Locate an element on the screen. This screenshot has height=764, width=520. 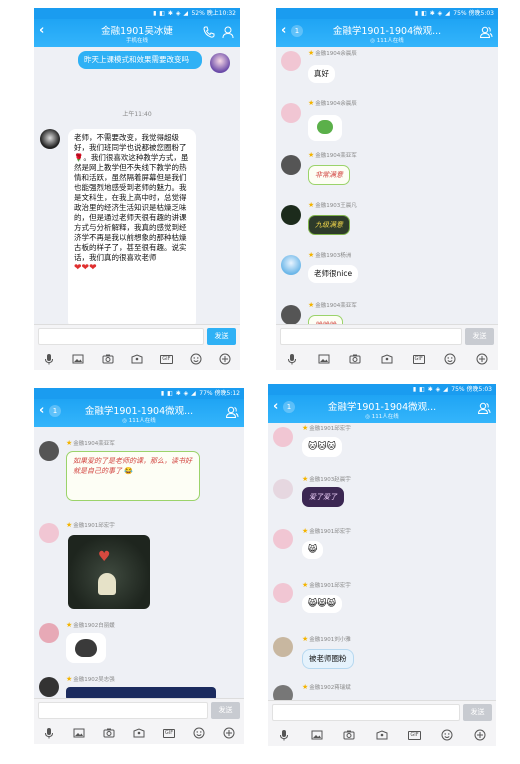
sender-name: ★金融1904栾亚军 is located at coordinates (332, 155).